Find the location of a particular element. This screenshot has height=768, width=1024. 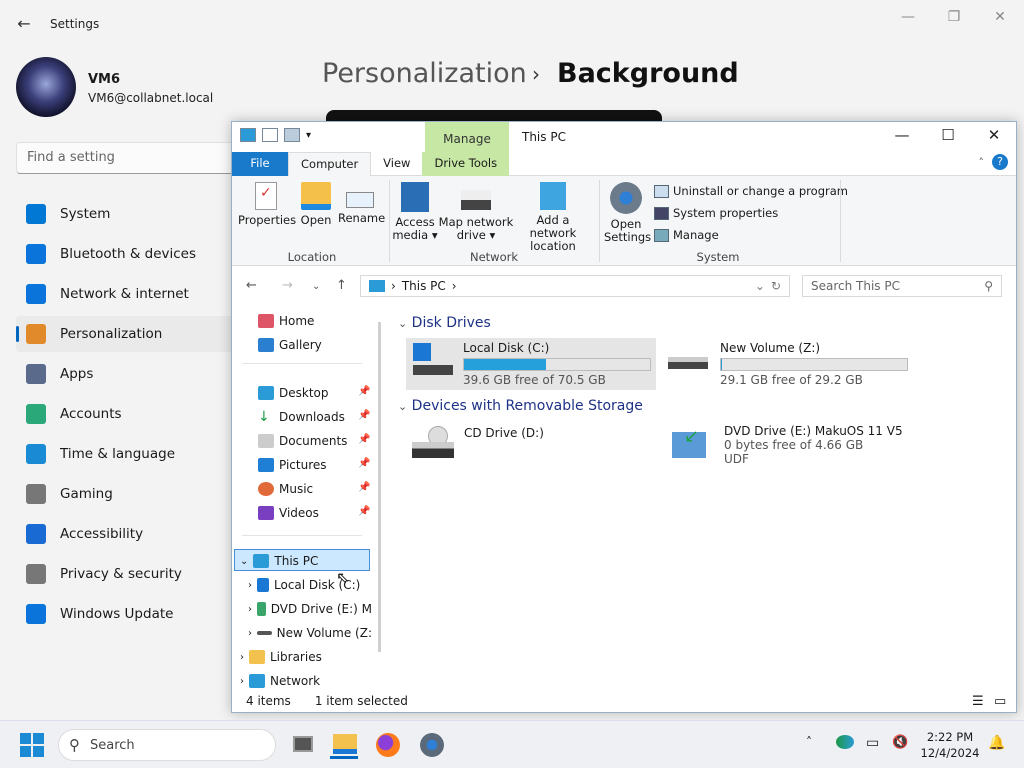

open-button: Open is located at coordinates (316, 204).